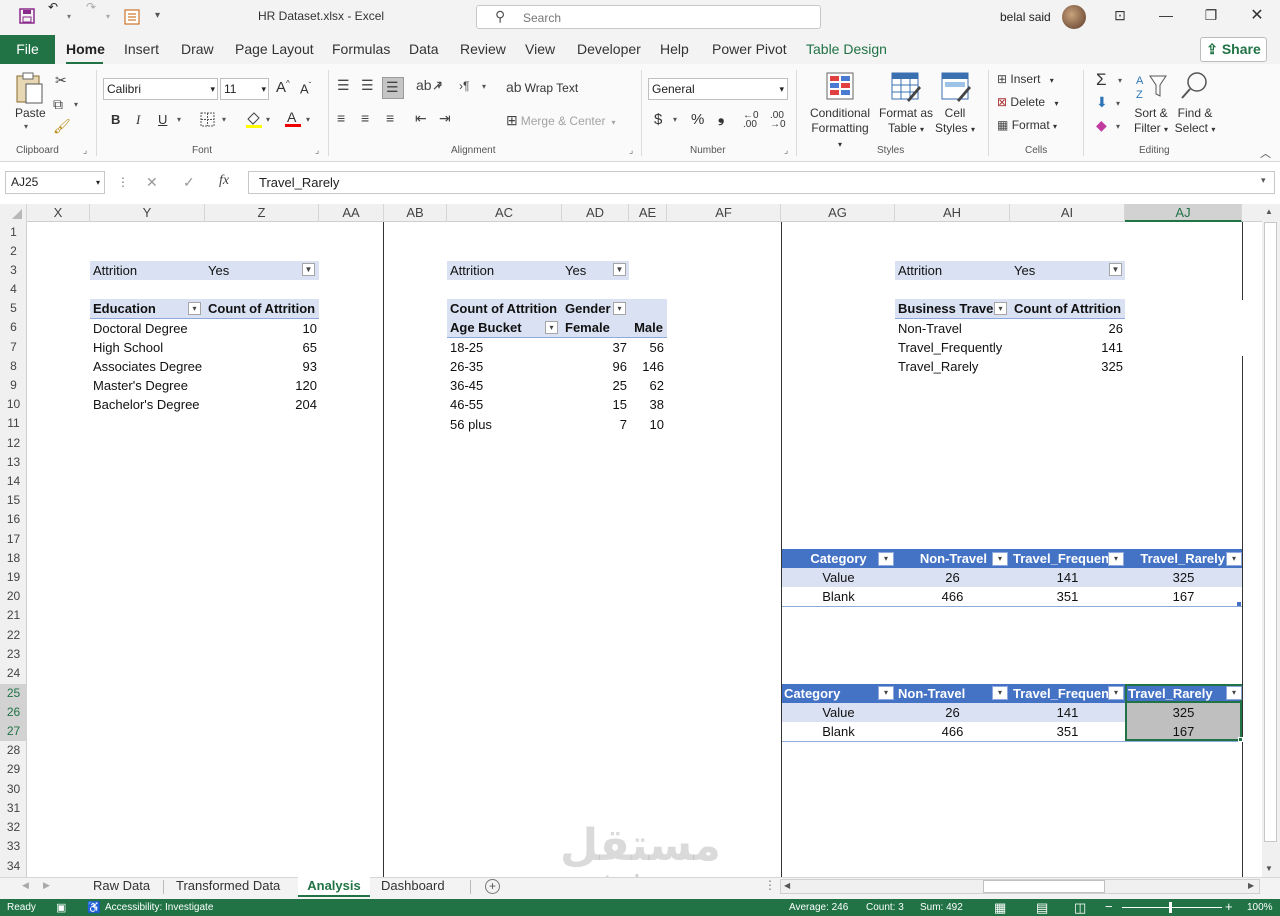 Image resolution: width=1280 pixels, height=916 pixels. Describe the element at coordinates (1151, 121) in the screenshot. I see `sort-filter-button: Sort & Filter ▾` at that location.